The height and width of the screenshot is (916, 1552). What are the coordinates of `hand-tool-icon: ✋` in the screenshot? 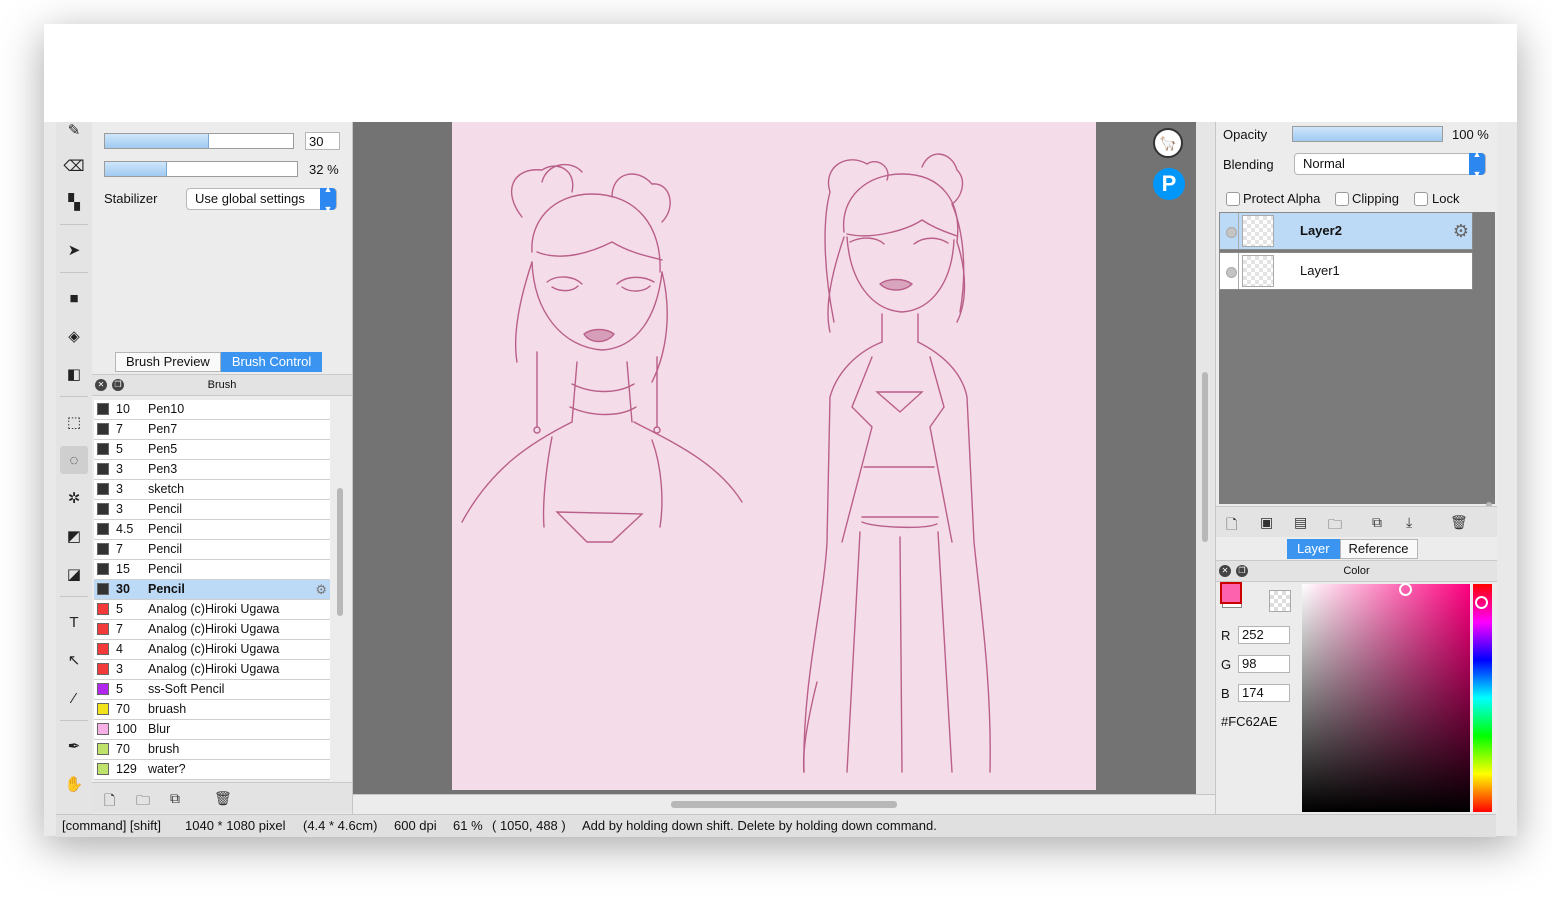 It's located at (74, 784).